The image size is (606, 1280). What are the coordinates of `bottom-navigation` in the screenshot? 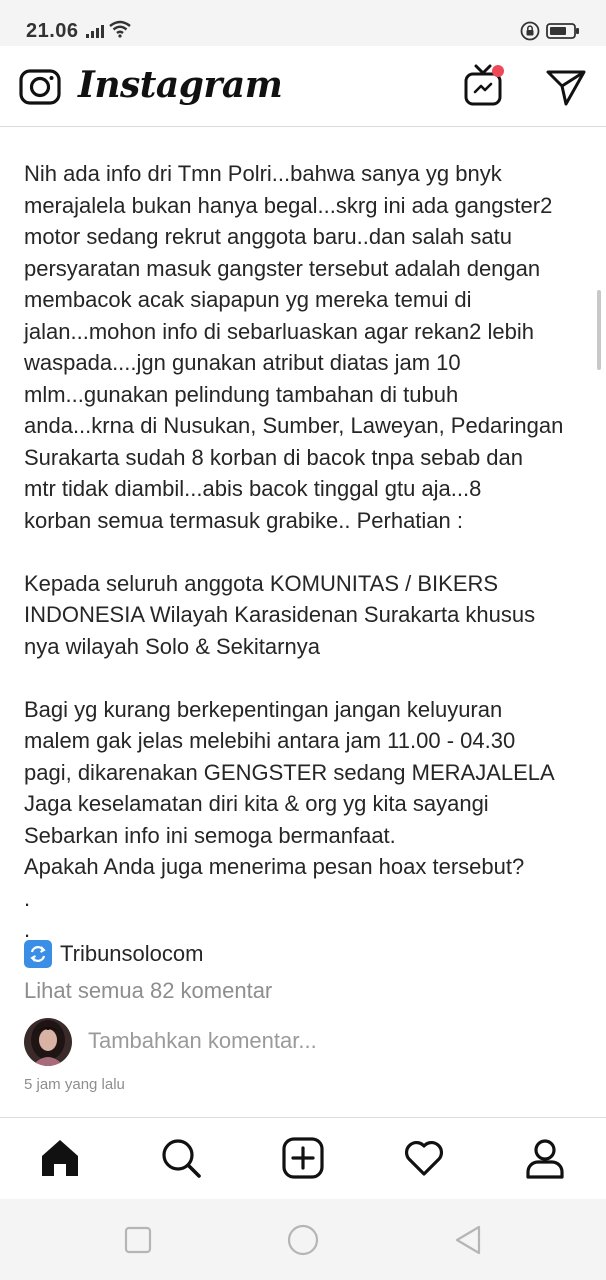 It's located at (303, 1158).